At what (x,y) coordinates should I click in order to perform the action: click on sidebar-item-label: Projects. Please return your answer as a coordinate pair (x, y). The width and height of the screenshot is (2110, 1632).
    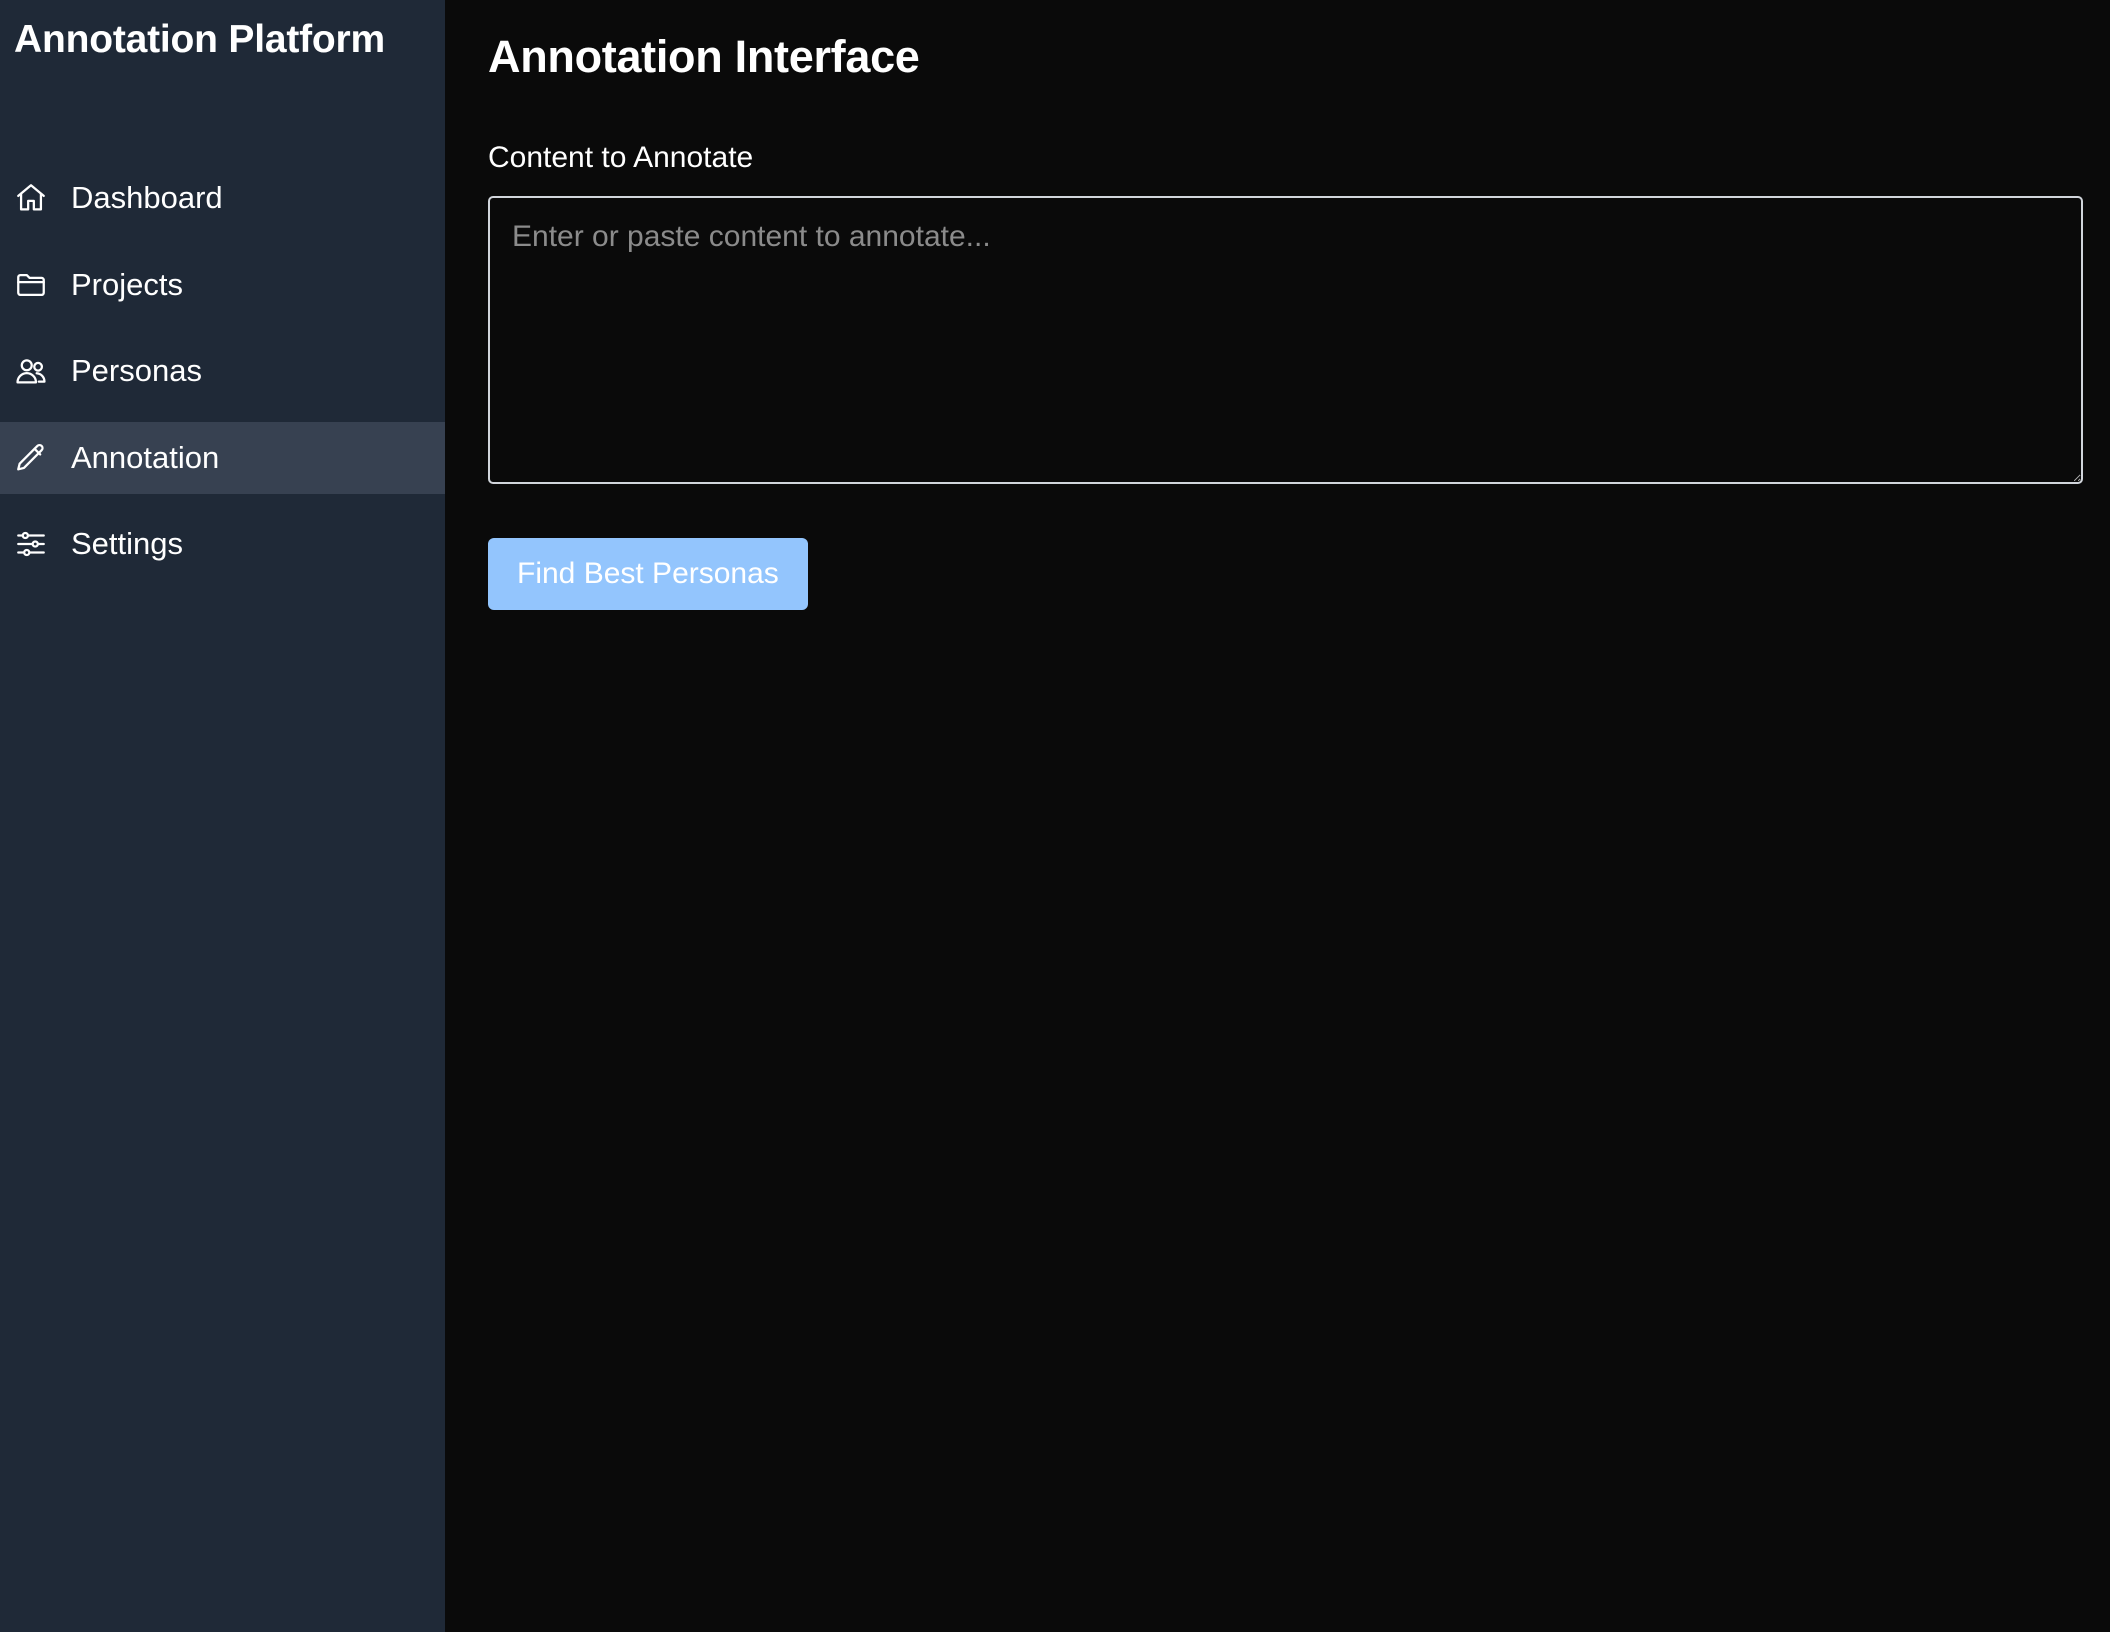
    Looking at the image, I should click on (127, 284).